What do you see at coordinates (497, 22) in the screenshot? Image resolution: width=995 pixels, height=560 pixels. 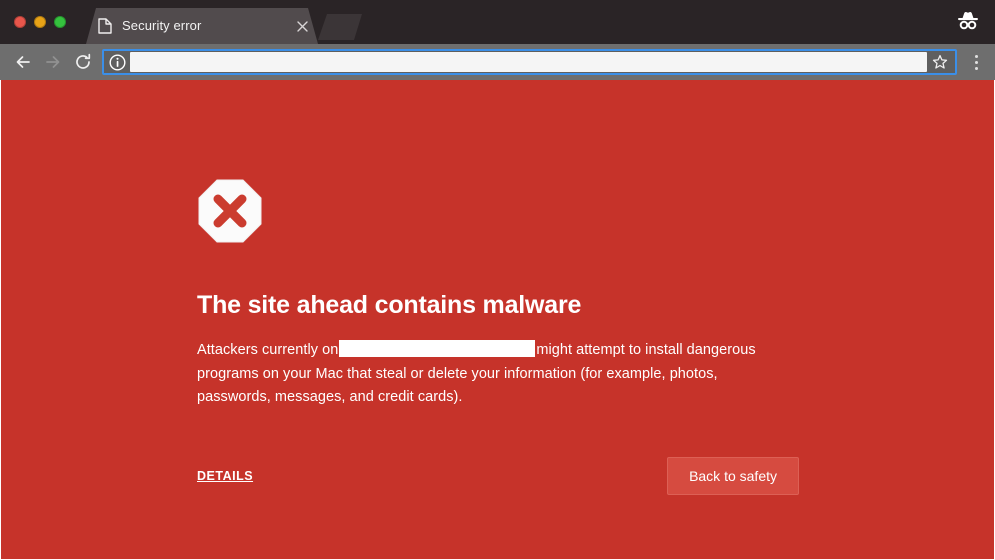 I see `tab-strip: Security error` at bounding box center [497, 22].